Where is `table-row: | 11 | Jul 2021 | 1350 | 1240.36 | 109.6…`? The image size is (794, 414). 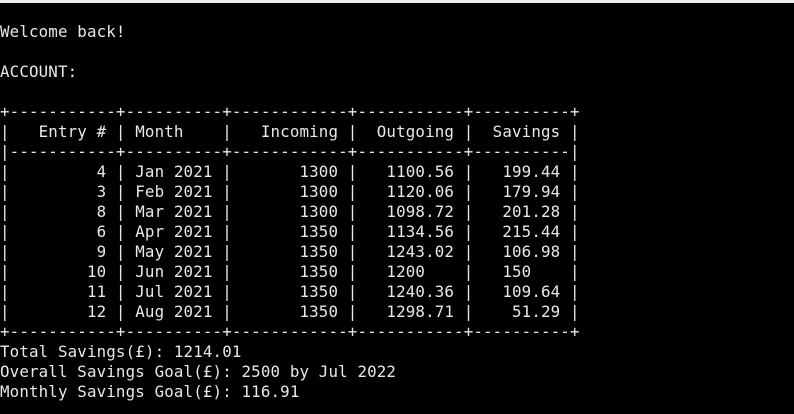 table-row: | 11 | Jul 2021 | 1350 | 1240.36 | 109.6… is located at coordinates (290, 291).